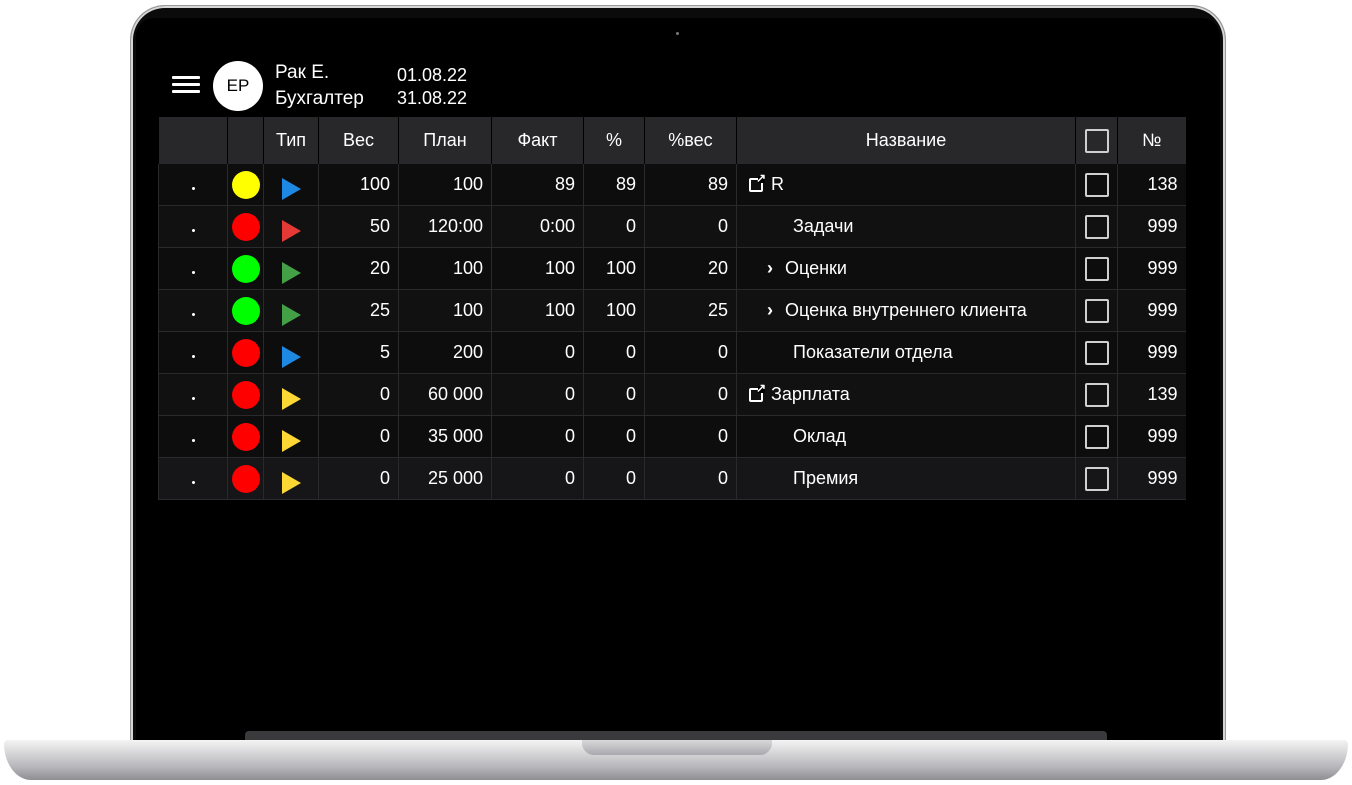 This screenshot has width=1352, height=785. Describe the element at coordinates (906, 140) in the screenshot. I see `col-header-name: Название` at that location.